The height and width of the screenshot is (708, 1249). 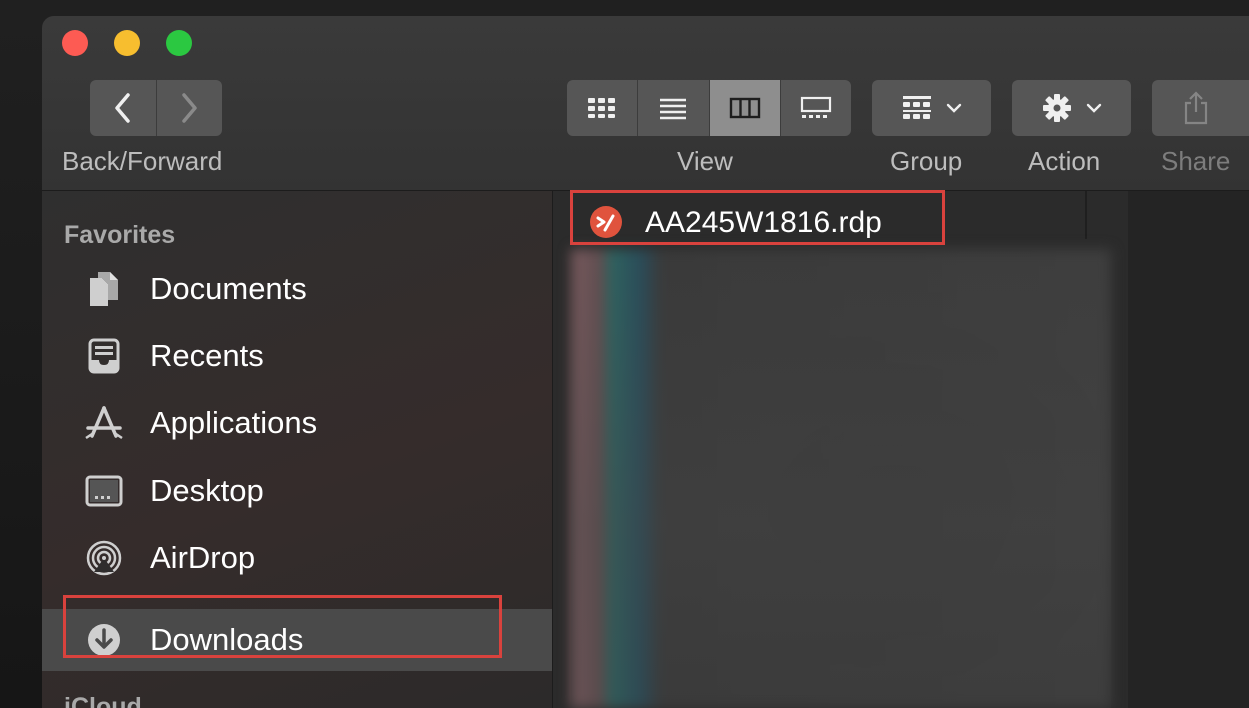 I want to click on action-button-inner, so click(x=1071, y=108).